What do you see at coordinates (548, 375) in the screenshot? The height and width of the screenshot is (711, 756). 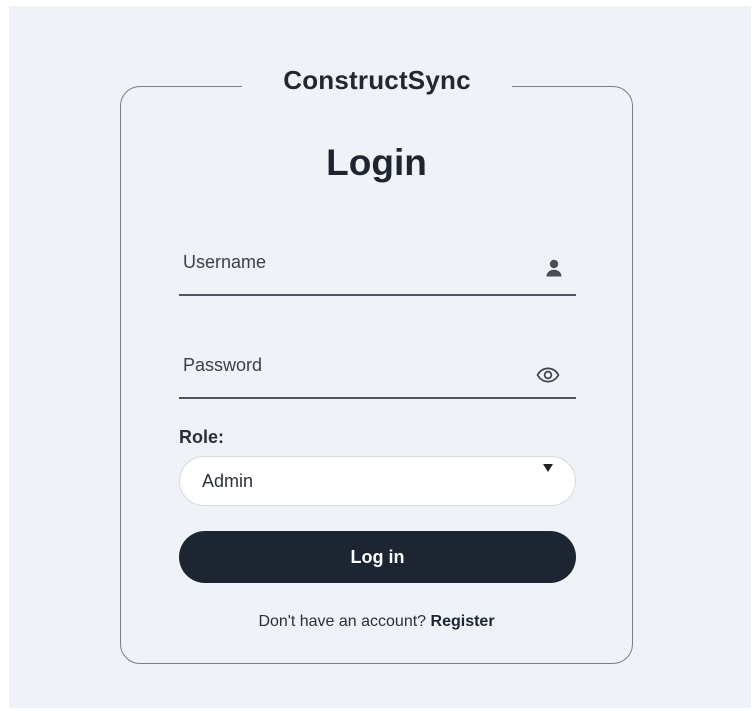 I see `eye-icon` at bounding box center [548, 375].